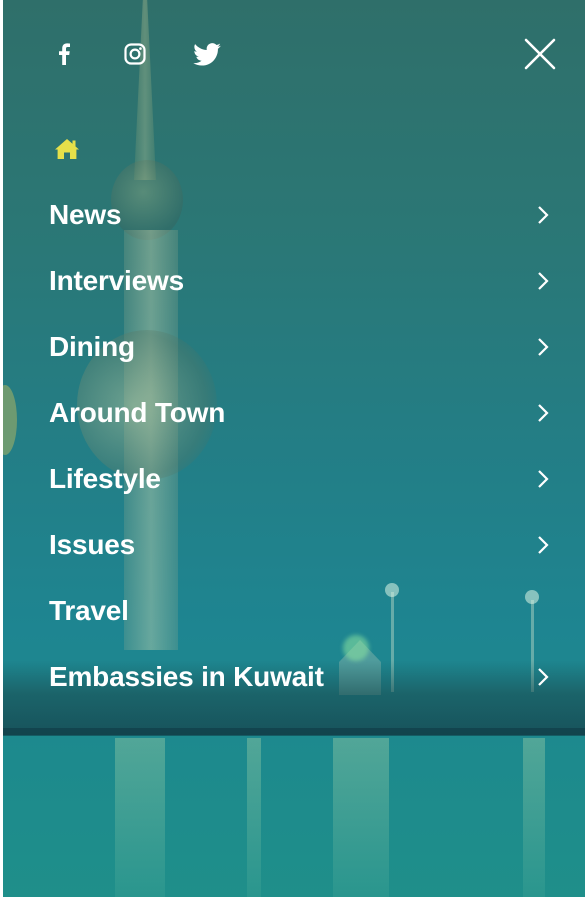  What do you see at coordinates (294, 413) in the screenshot?
I see `nav-item-around-town: Around Town` at bounding box center [294, 413].